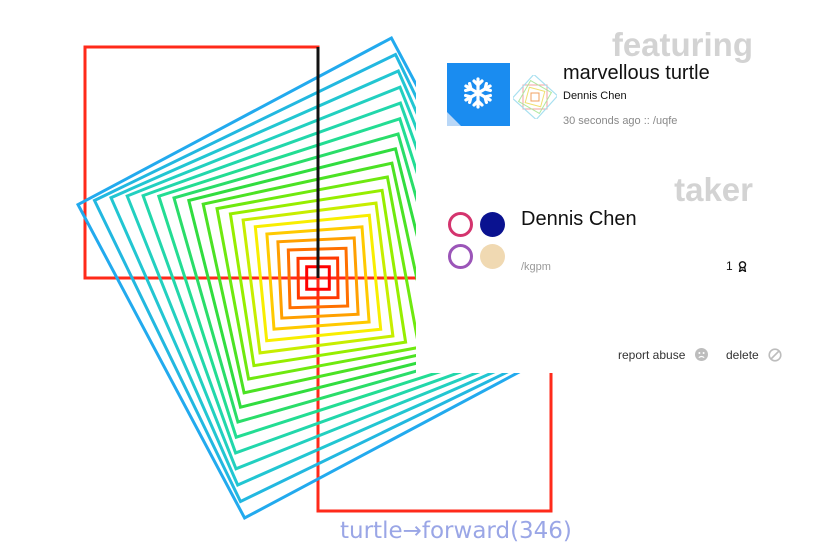  I want to click on code-caption: turtle→forward(346), so click(456, 531).